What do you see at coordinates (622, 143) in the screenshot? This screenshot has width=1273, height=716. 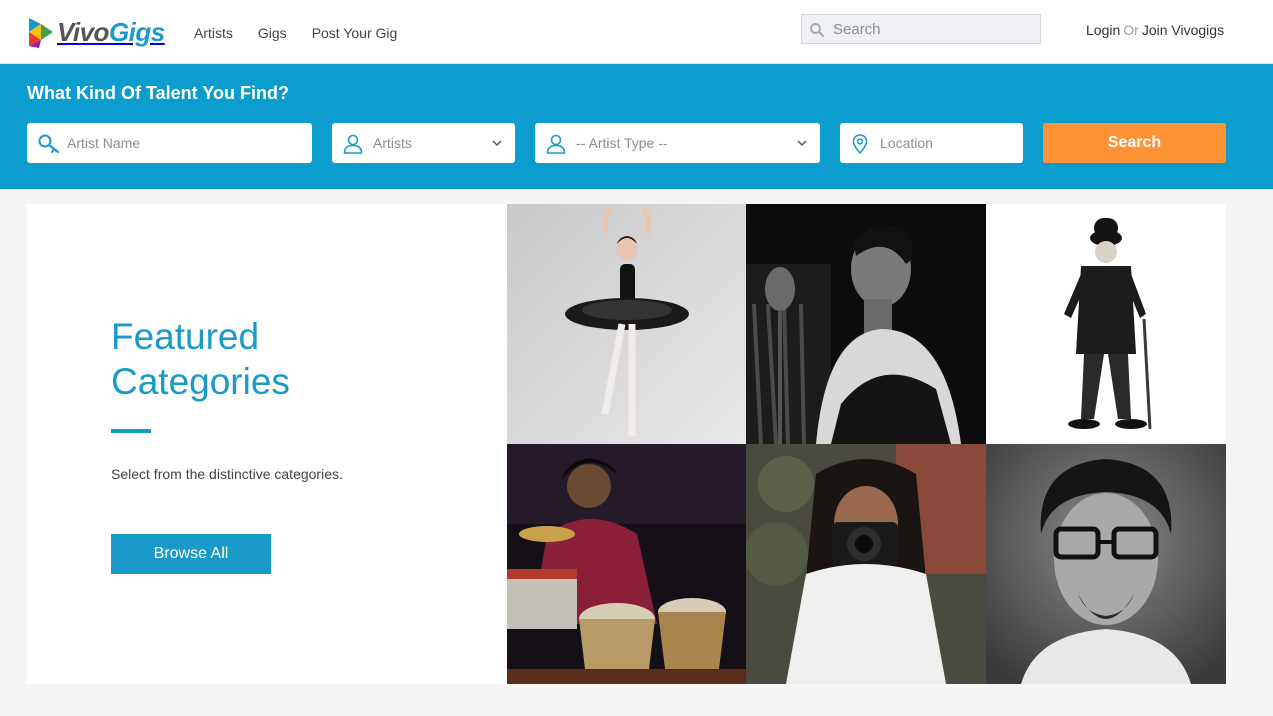 I see `artist-type-select-value: -- Artist Type --` at bounding box center [622, 143].